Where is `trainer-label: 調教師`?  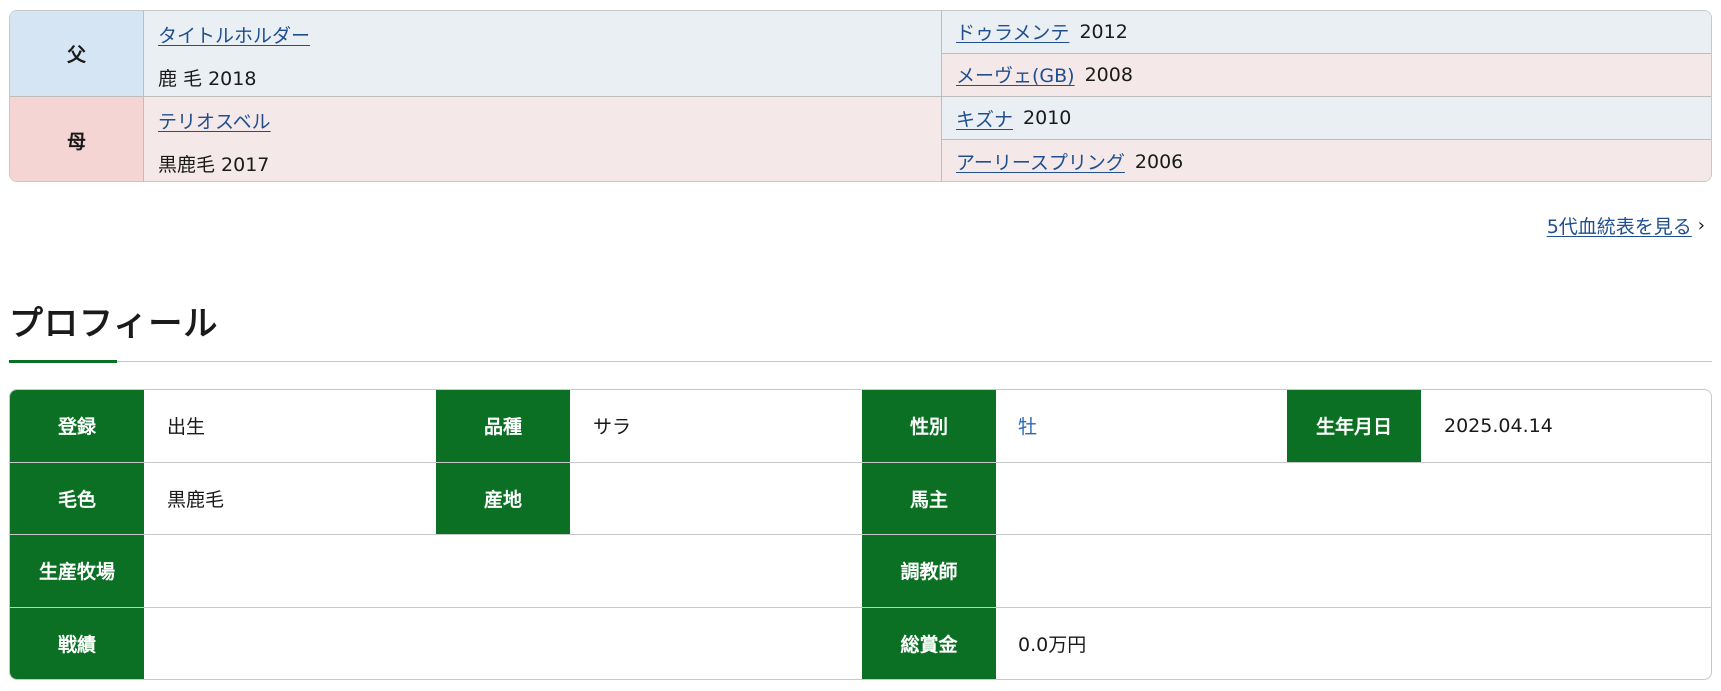 trainer-label: 調教師 is located at coordinates (929, 571).